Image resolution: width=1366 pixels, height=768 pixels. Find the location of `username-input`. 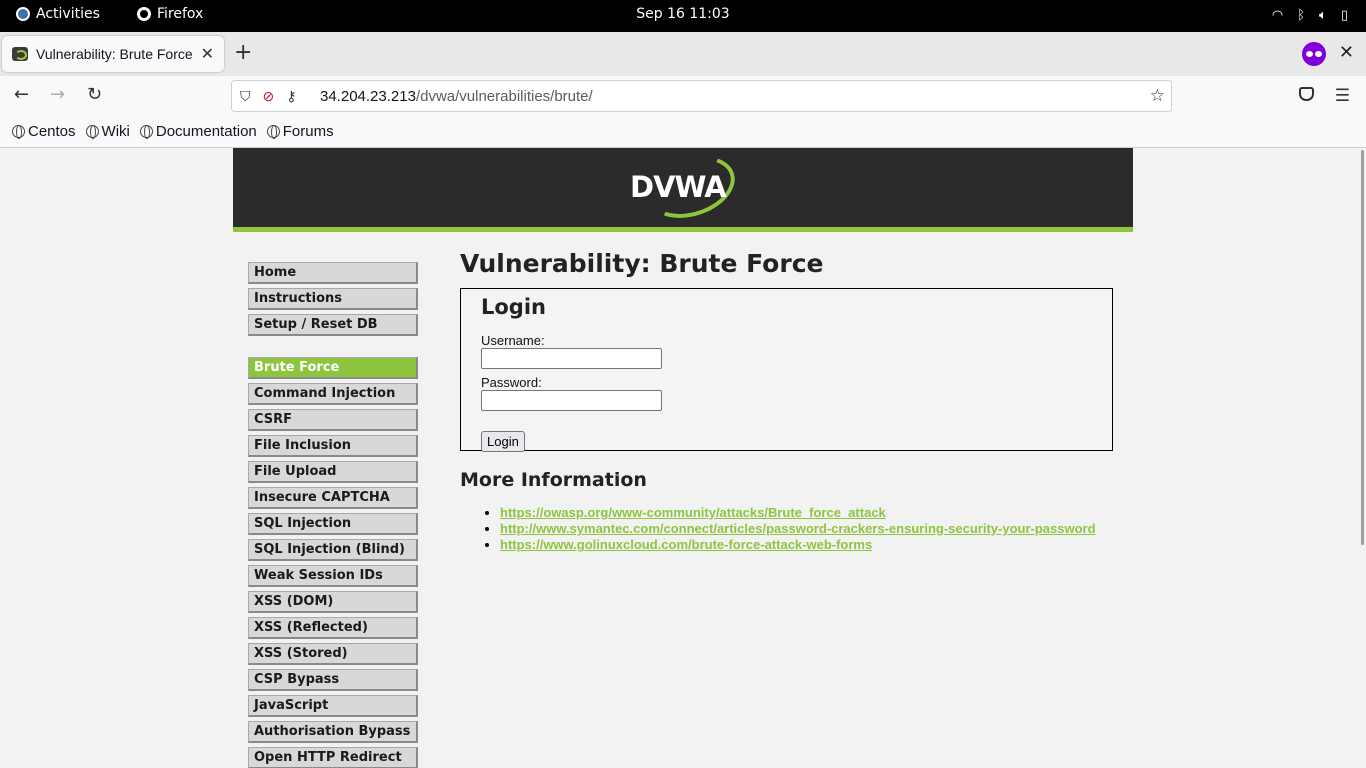

username-input is located at coordinates (571, 358).